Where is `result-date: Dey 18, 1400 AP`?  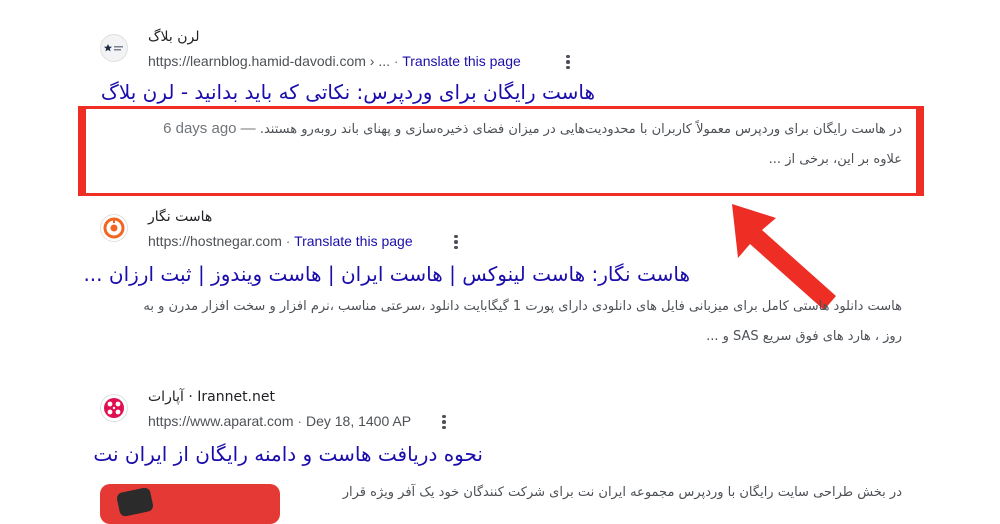
result-date: Dey 18, 1400 AP is located at coordinates (358, 421).